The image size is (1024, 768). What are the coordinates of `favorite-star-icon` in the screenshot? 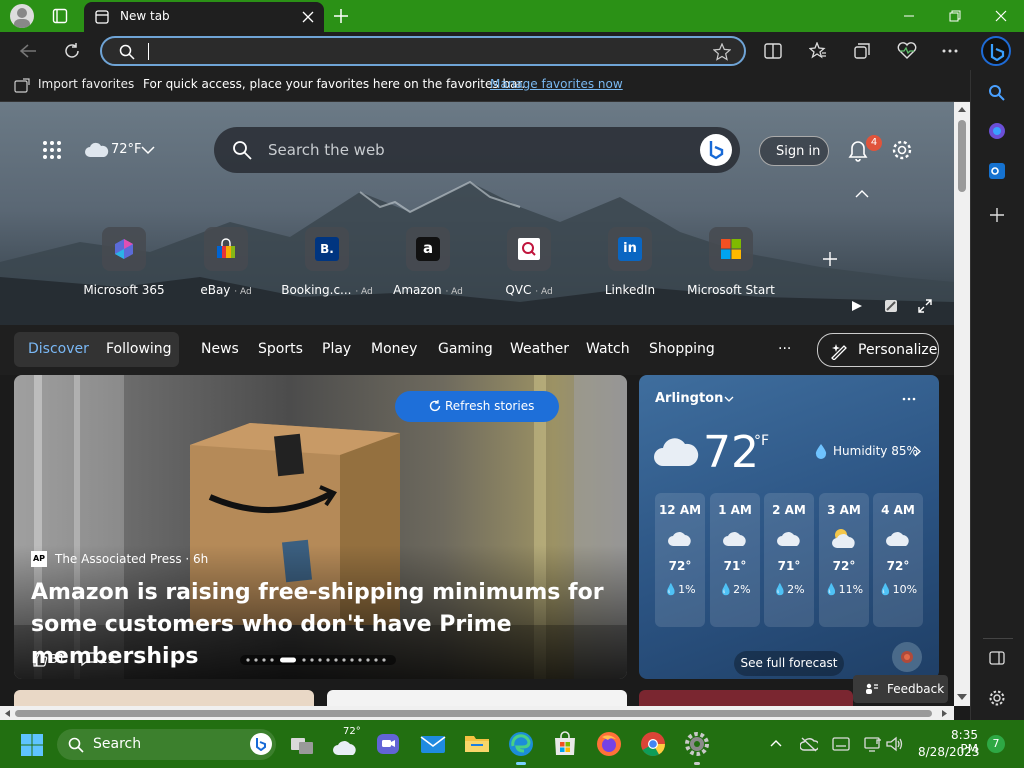 It's located at (722, 52).